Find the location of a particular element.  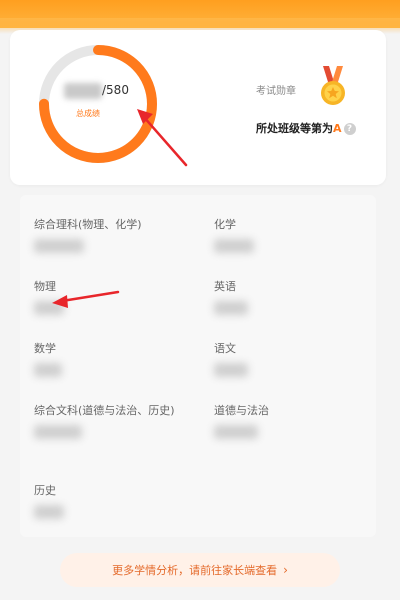

subject-item: 综合理科(物理、化学) is located at coordinates (119, 235).